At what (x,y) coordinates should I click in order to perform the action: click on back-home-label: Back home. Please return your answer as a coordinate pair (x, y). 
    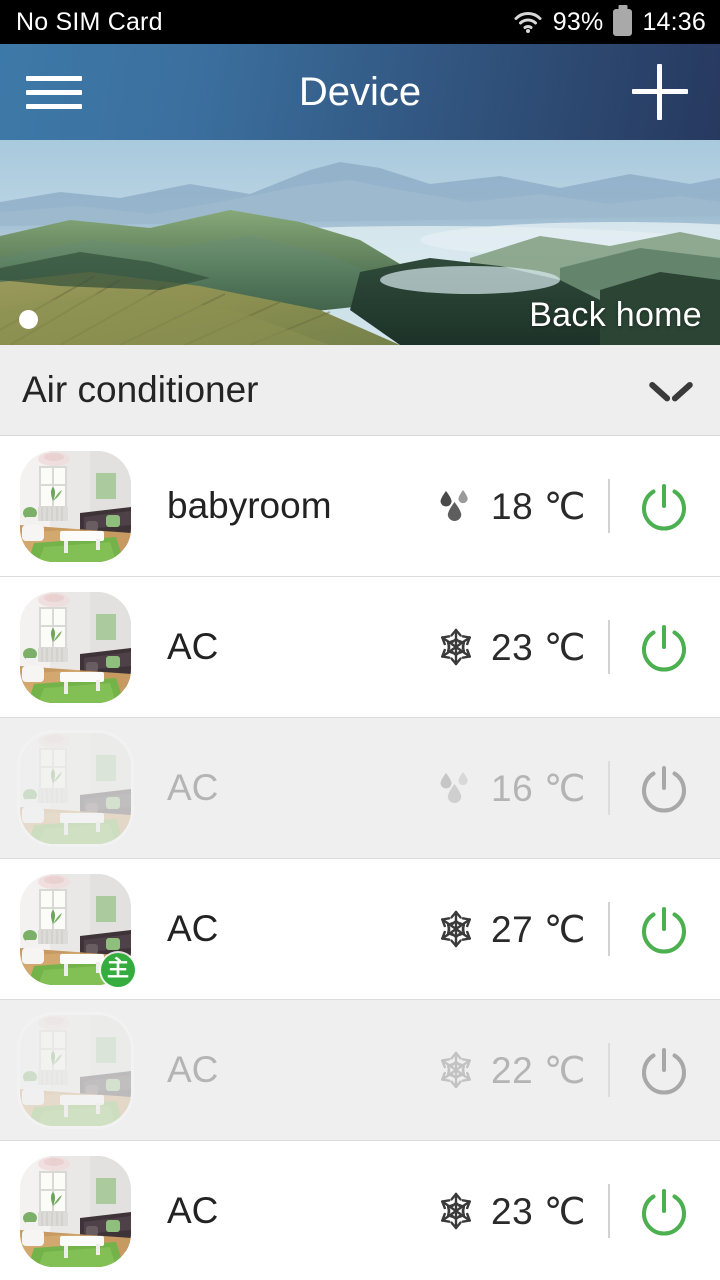
    Looking at the image, I should click on (615, 315).